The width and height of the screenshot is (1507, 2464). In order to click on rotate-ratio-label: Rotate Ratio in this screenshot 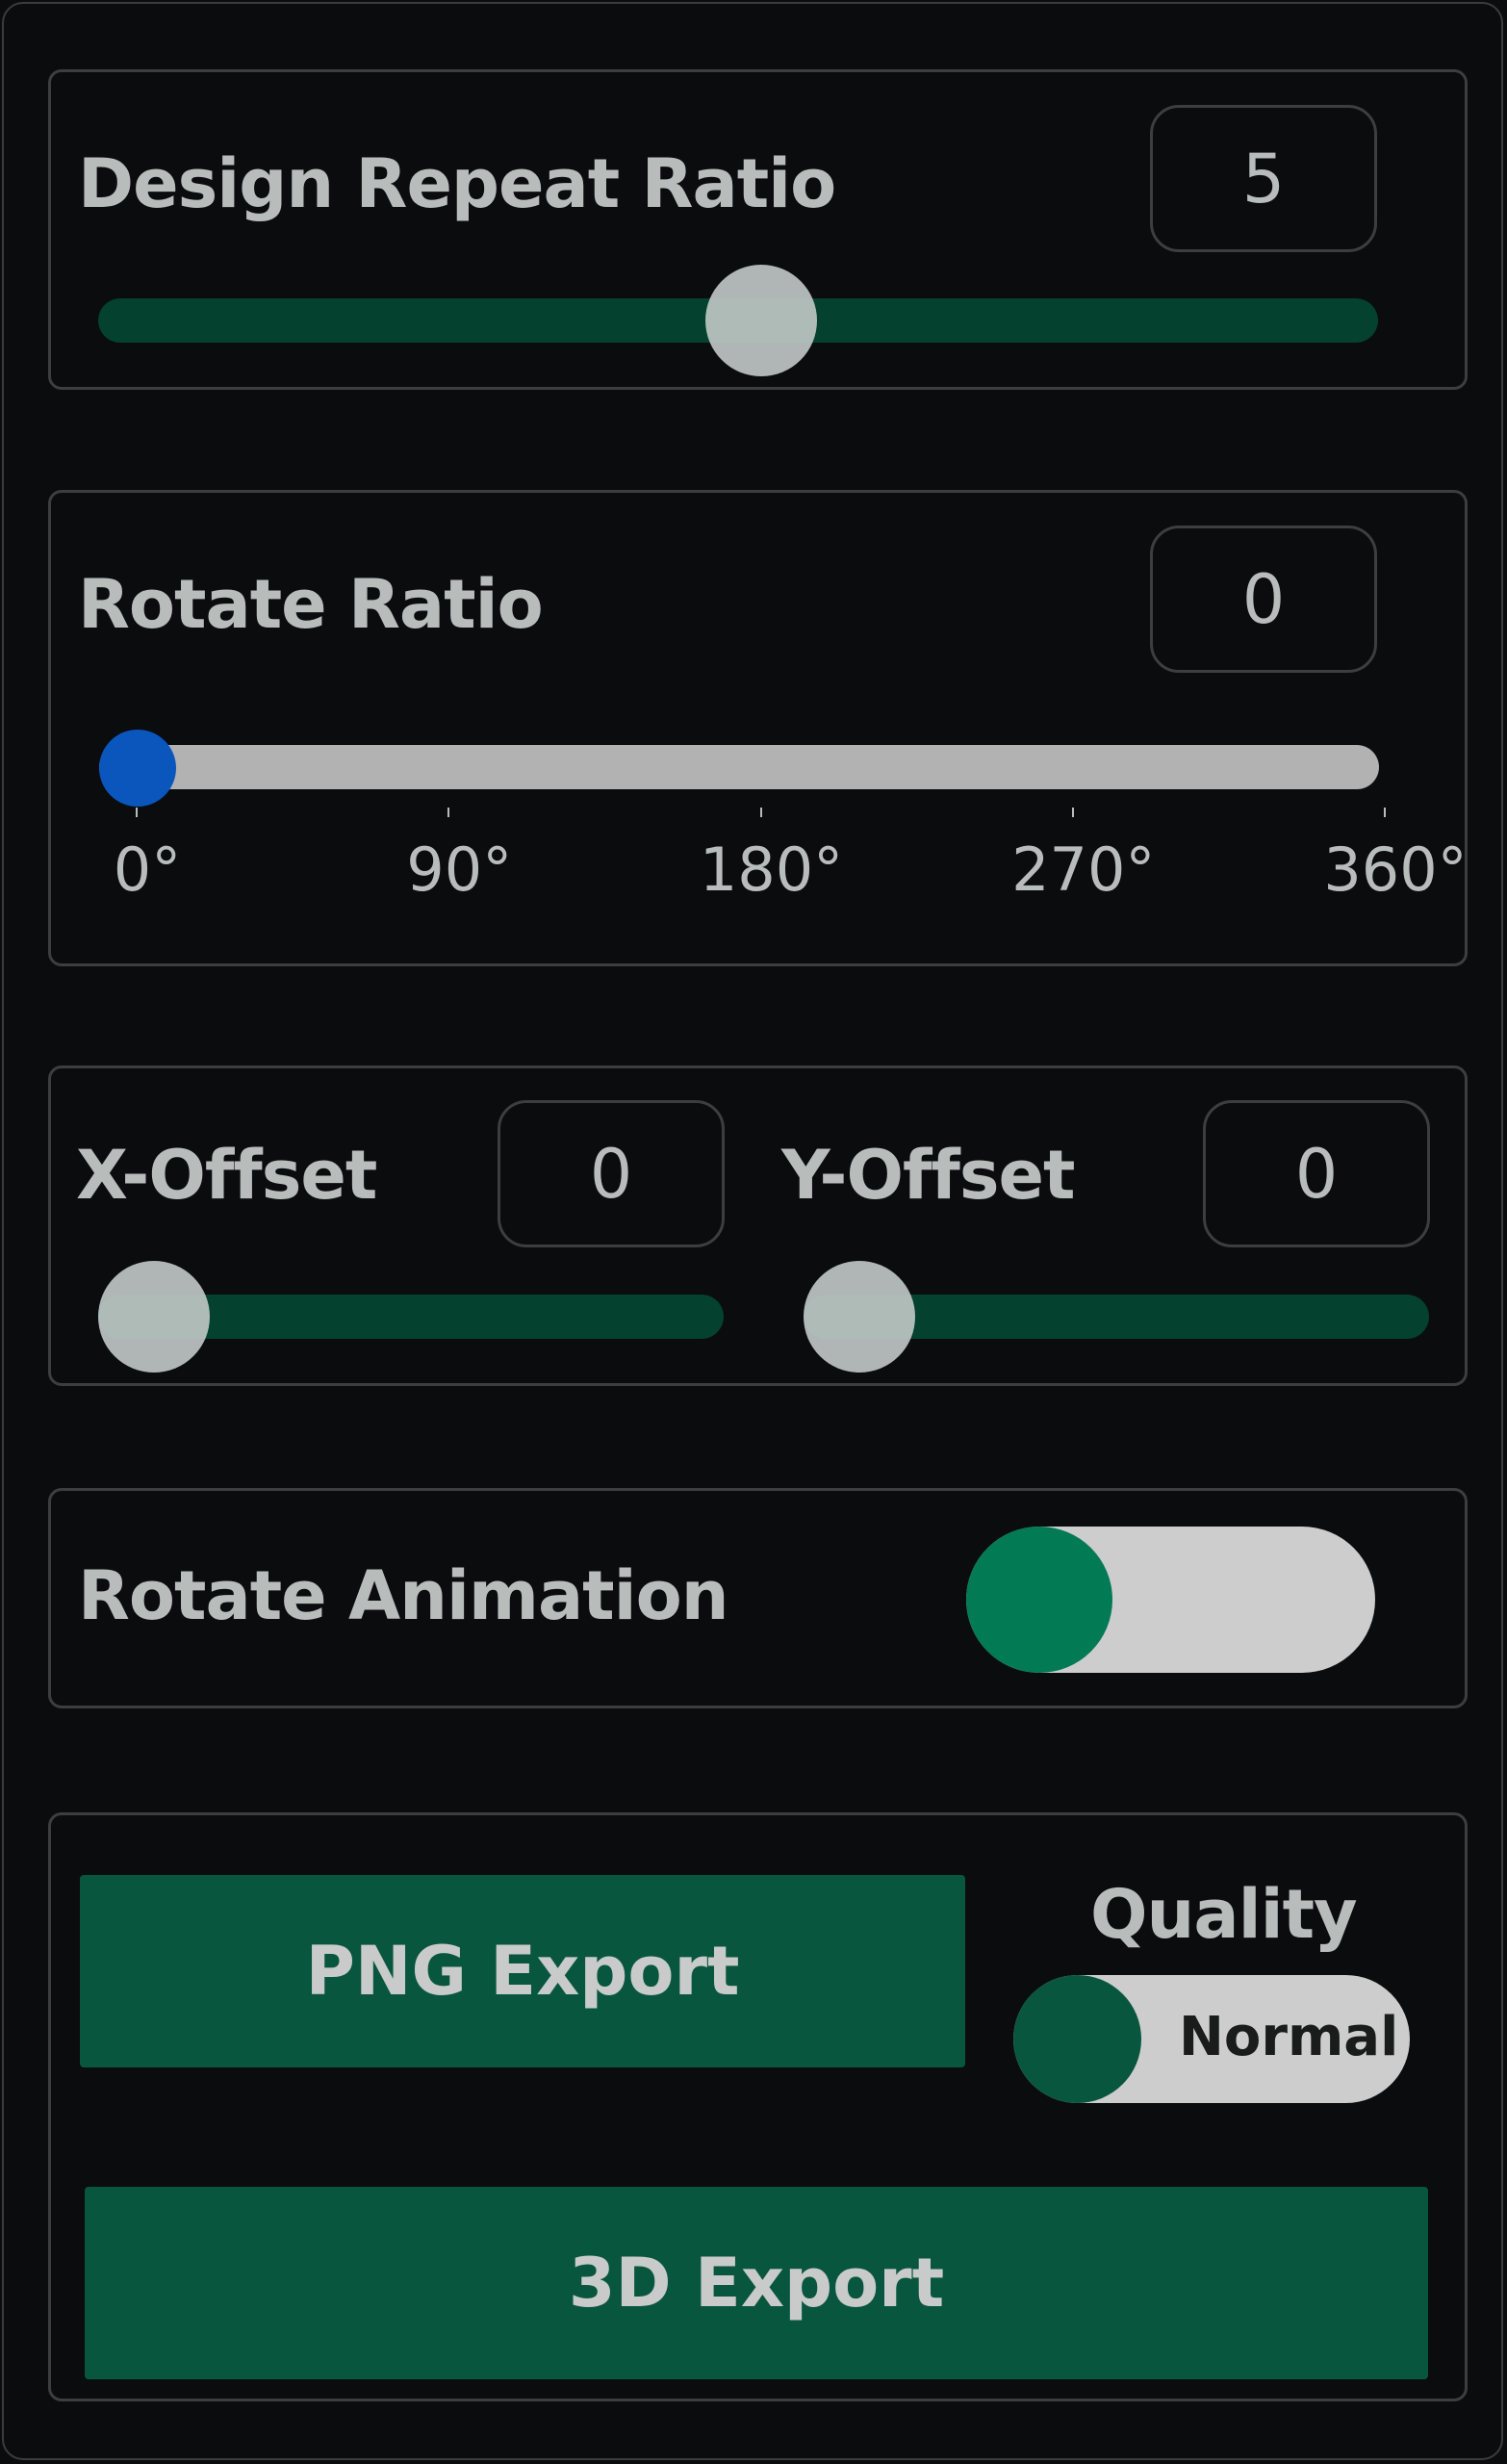, I will do `click(311, 604)`.